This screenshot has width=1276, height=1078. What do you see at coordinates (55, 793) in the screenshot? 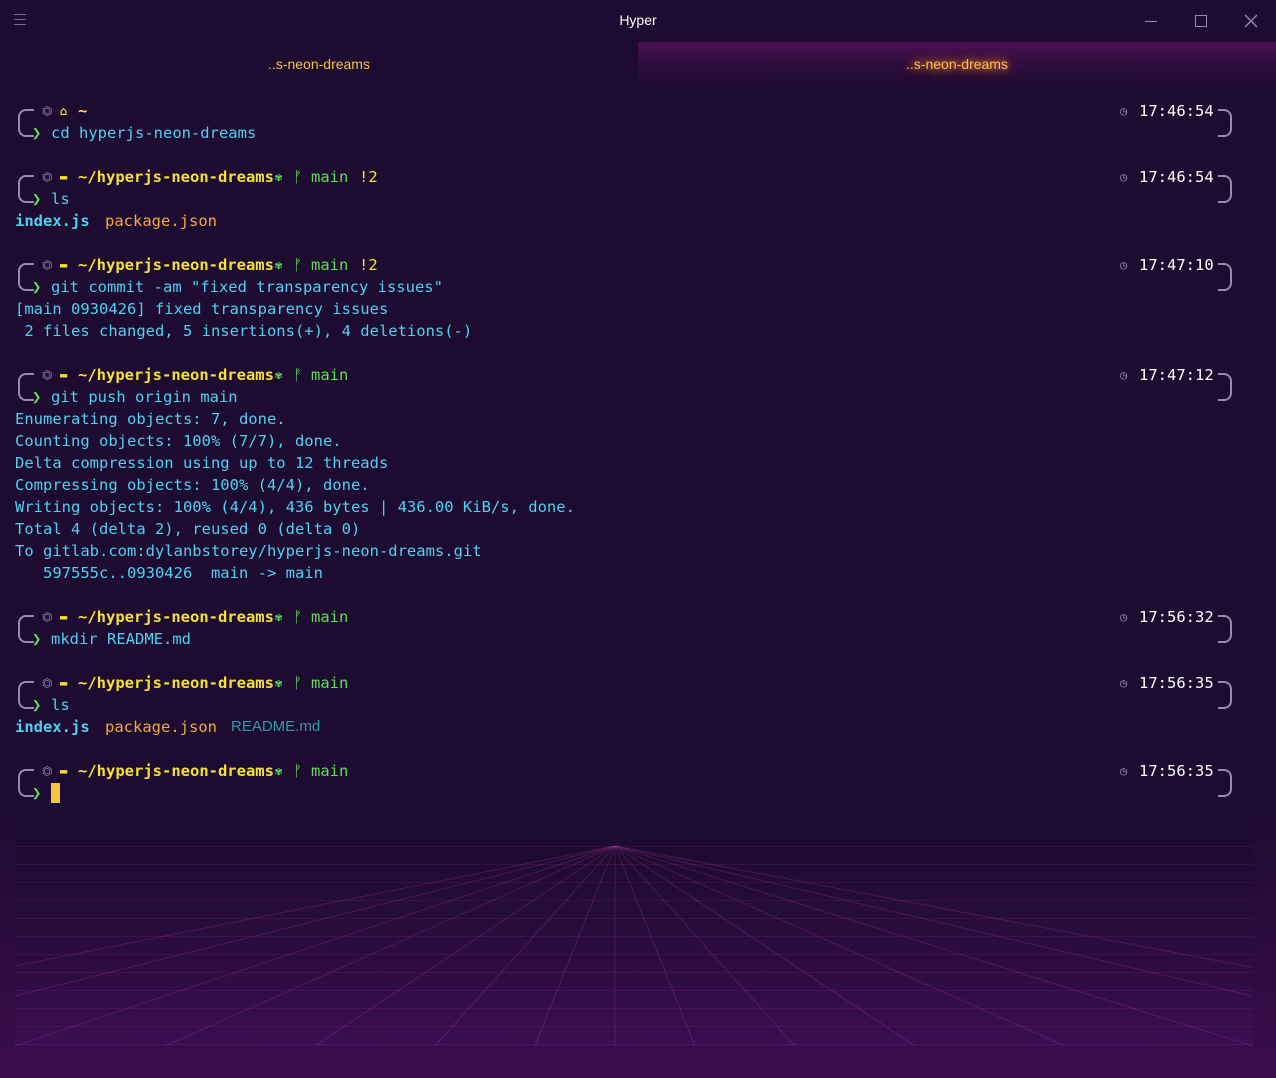
I see `terminal-cursor` at bounding box center [55, 793].